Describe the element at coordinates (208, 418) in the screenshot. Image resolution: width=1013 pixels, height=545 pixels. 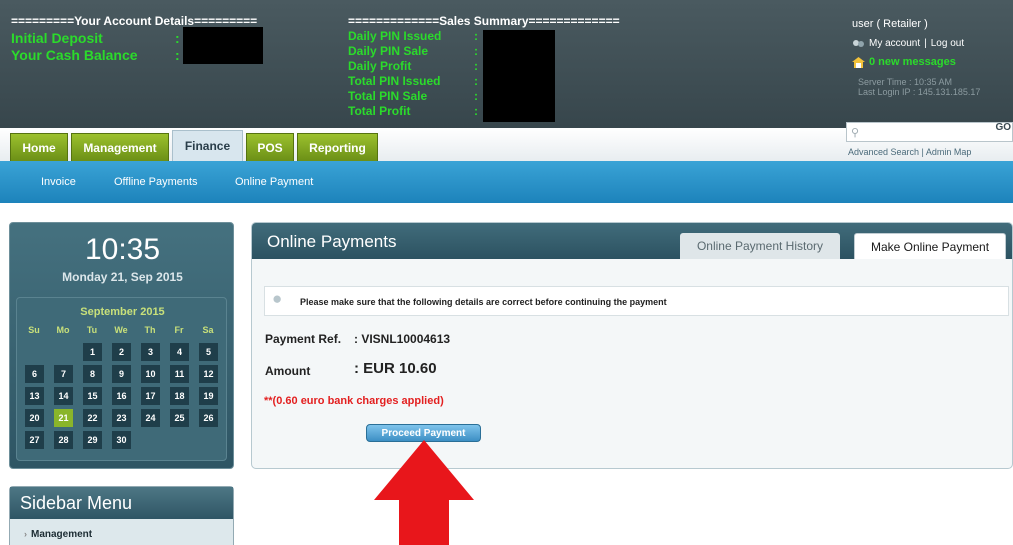
I see `calendar-day: 26` at that location.